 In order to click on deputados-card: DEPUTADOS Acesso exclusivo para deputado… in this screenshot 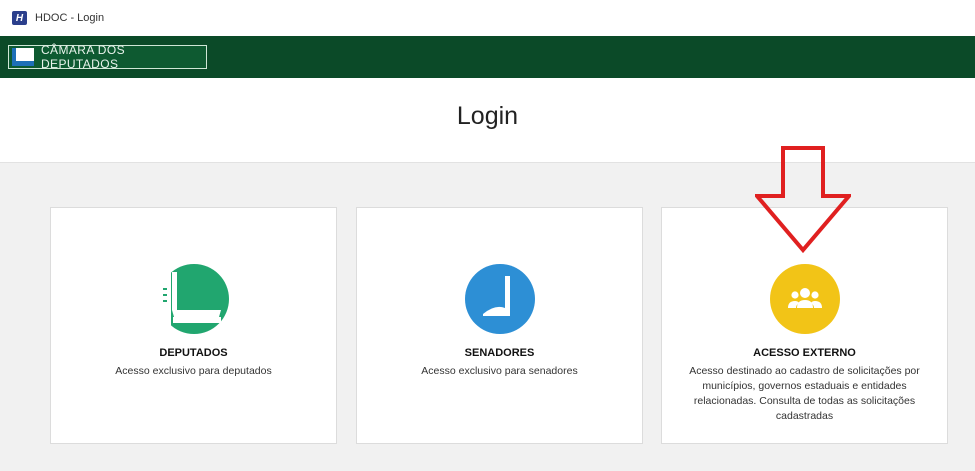, I will do `click(193, 325)`.